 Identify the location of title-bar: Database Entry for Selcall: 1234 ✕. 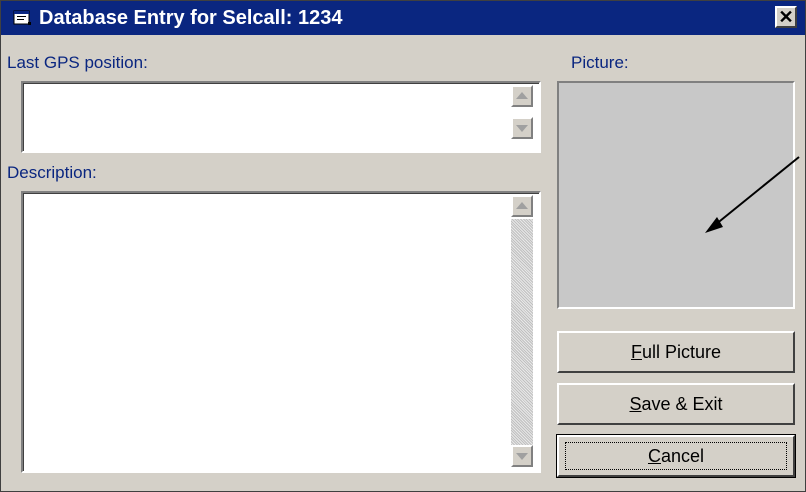
(403, 18).